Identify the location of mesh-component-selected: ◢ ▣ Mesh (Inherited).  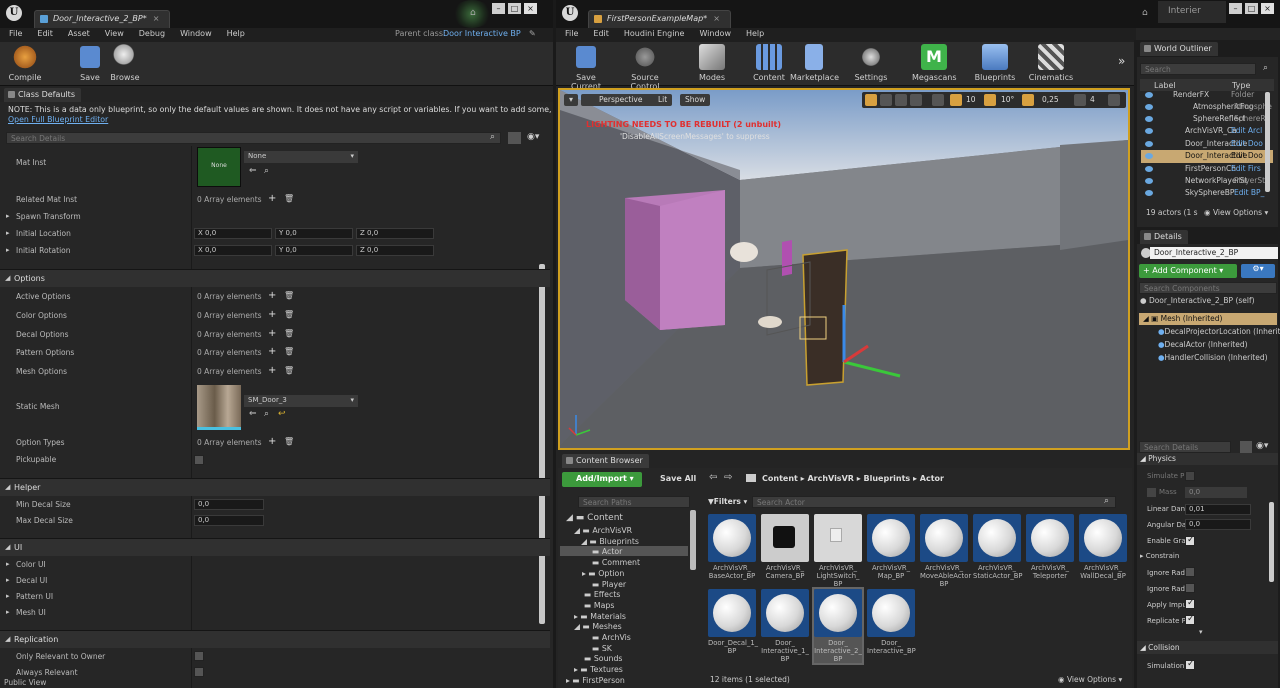
(1208, 319).